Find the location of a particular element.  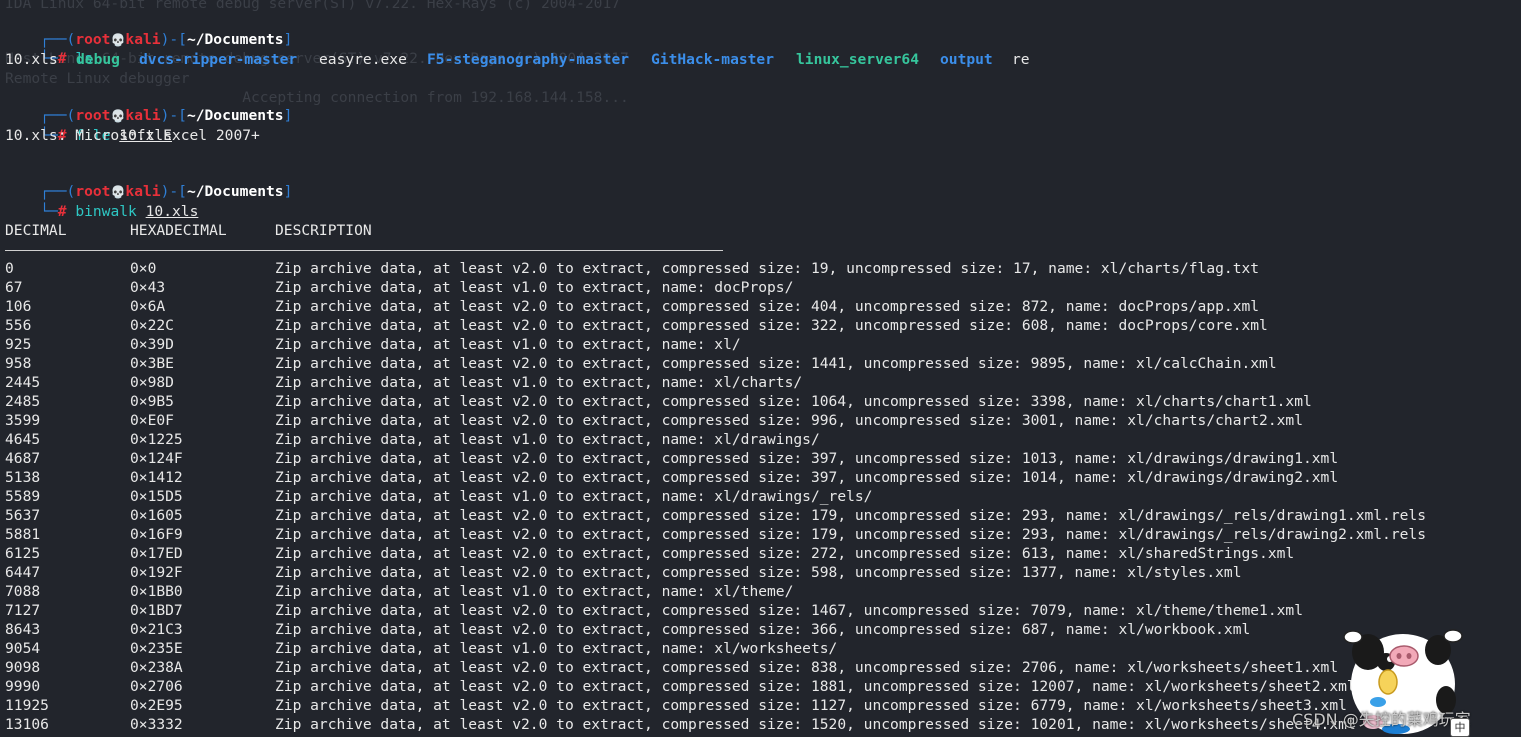

row-decimal: 556 is located at coordinates (18, 325).